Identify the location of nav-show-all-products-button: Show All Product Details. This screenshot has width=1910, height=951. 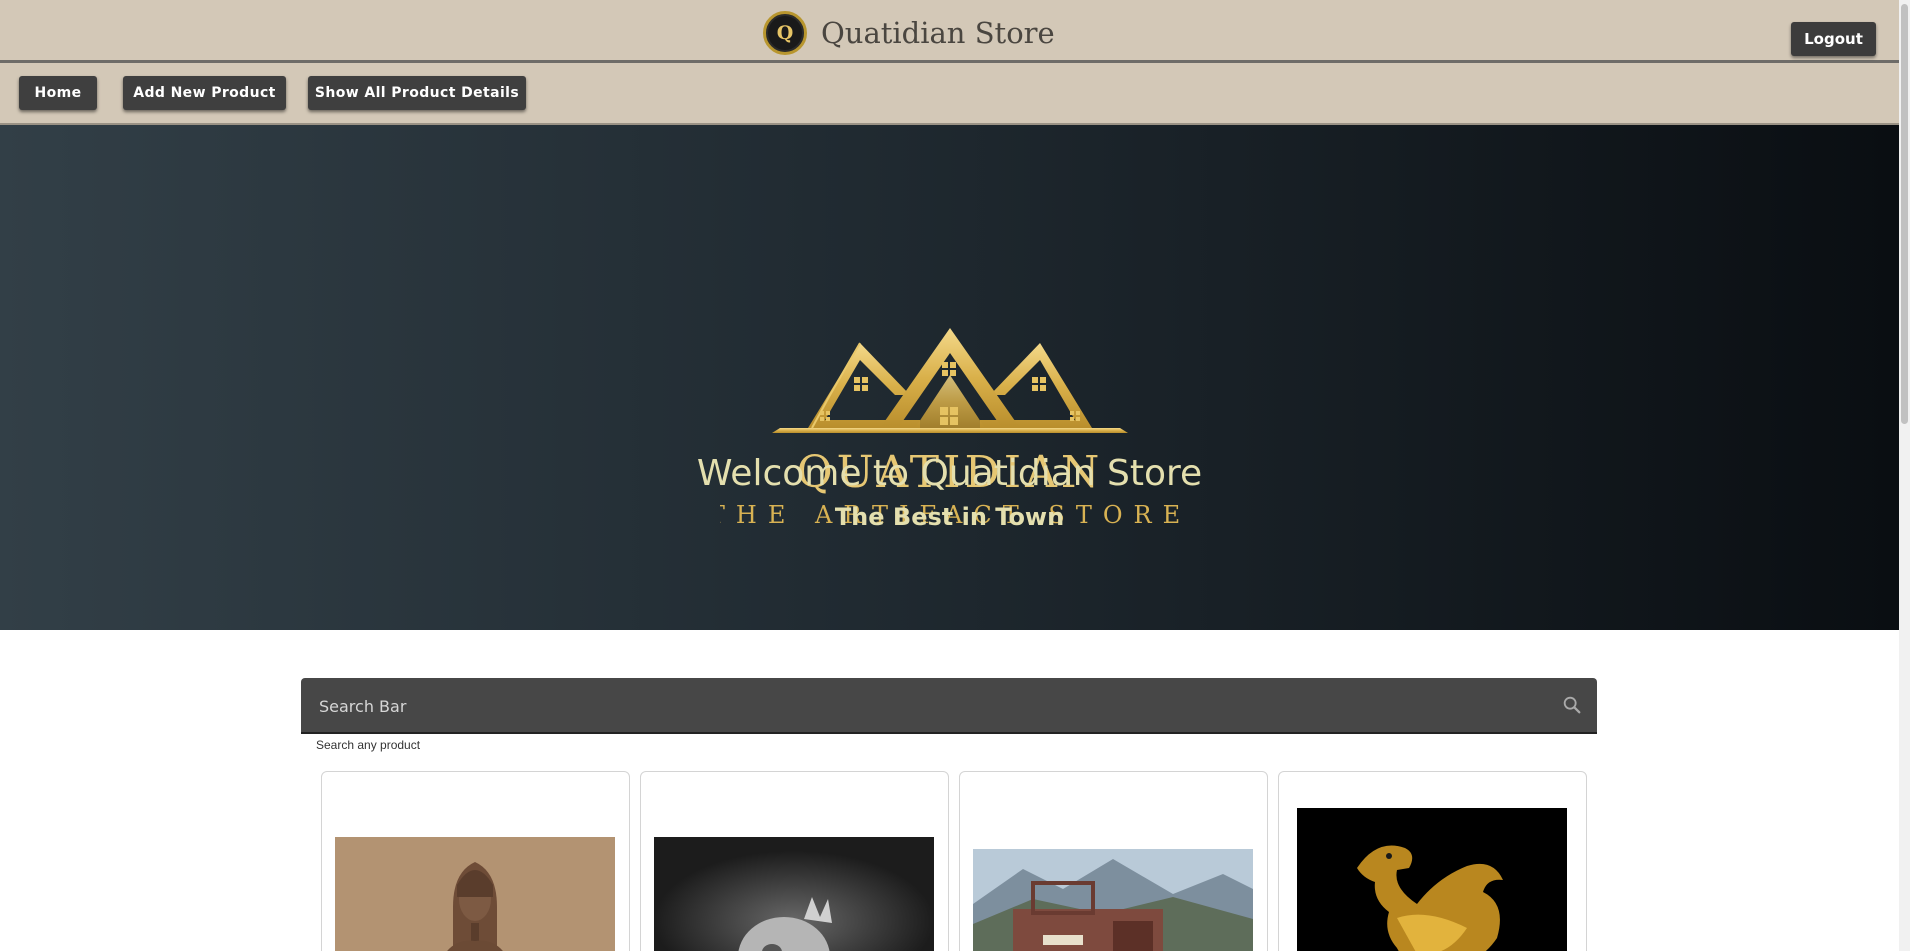
(417, 93).